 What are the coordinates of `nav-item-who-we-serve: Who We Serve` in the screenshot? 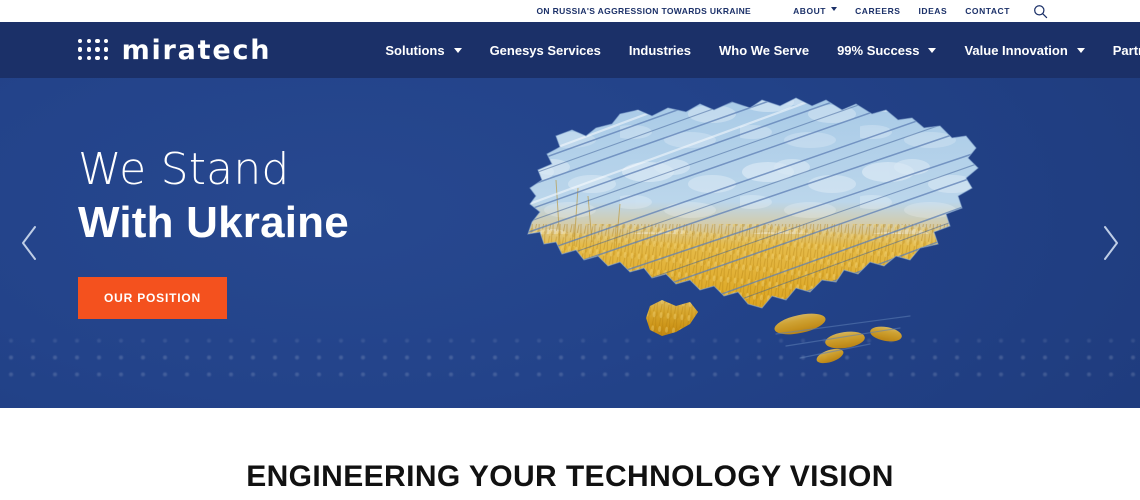 It's located at (764, 50).